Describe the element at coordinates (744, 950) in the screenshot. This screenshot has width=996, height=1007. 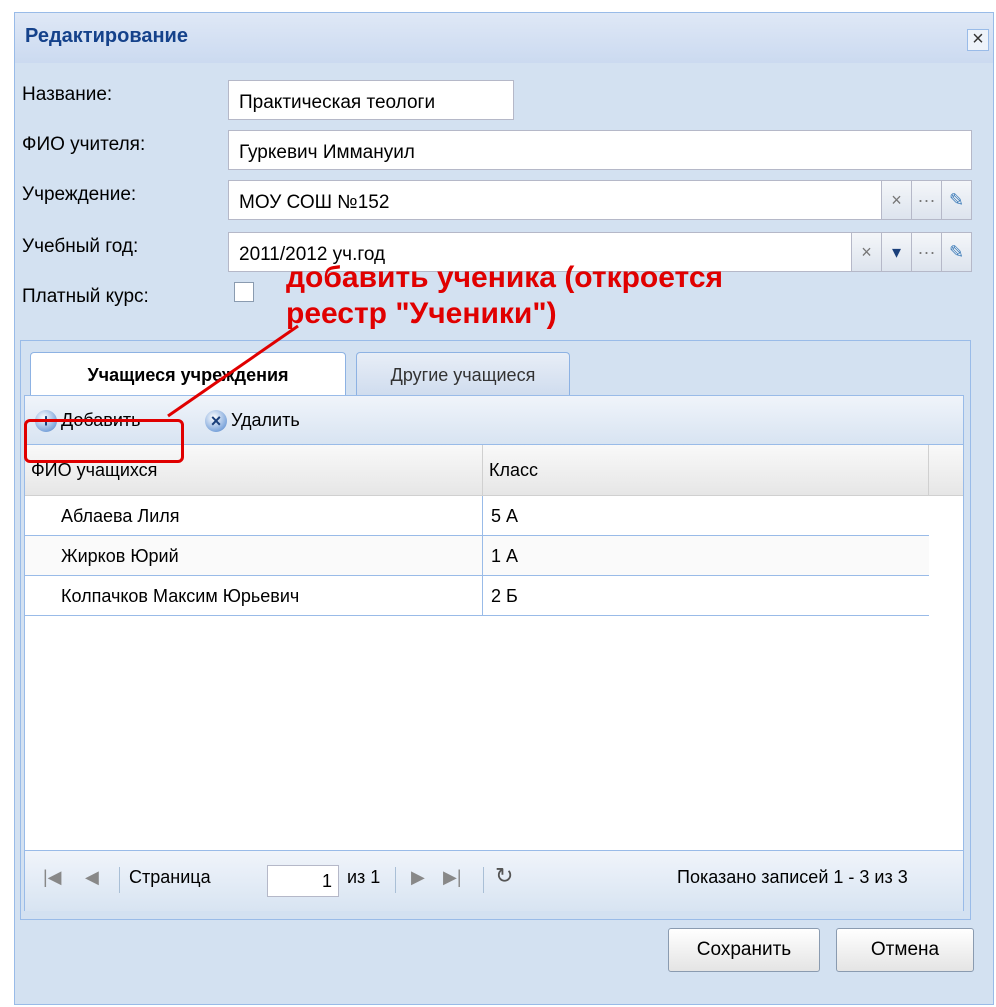
I see `save-button: Сохранить` at that location.